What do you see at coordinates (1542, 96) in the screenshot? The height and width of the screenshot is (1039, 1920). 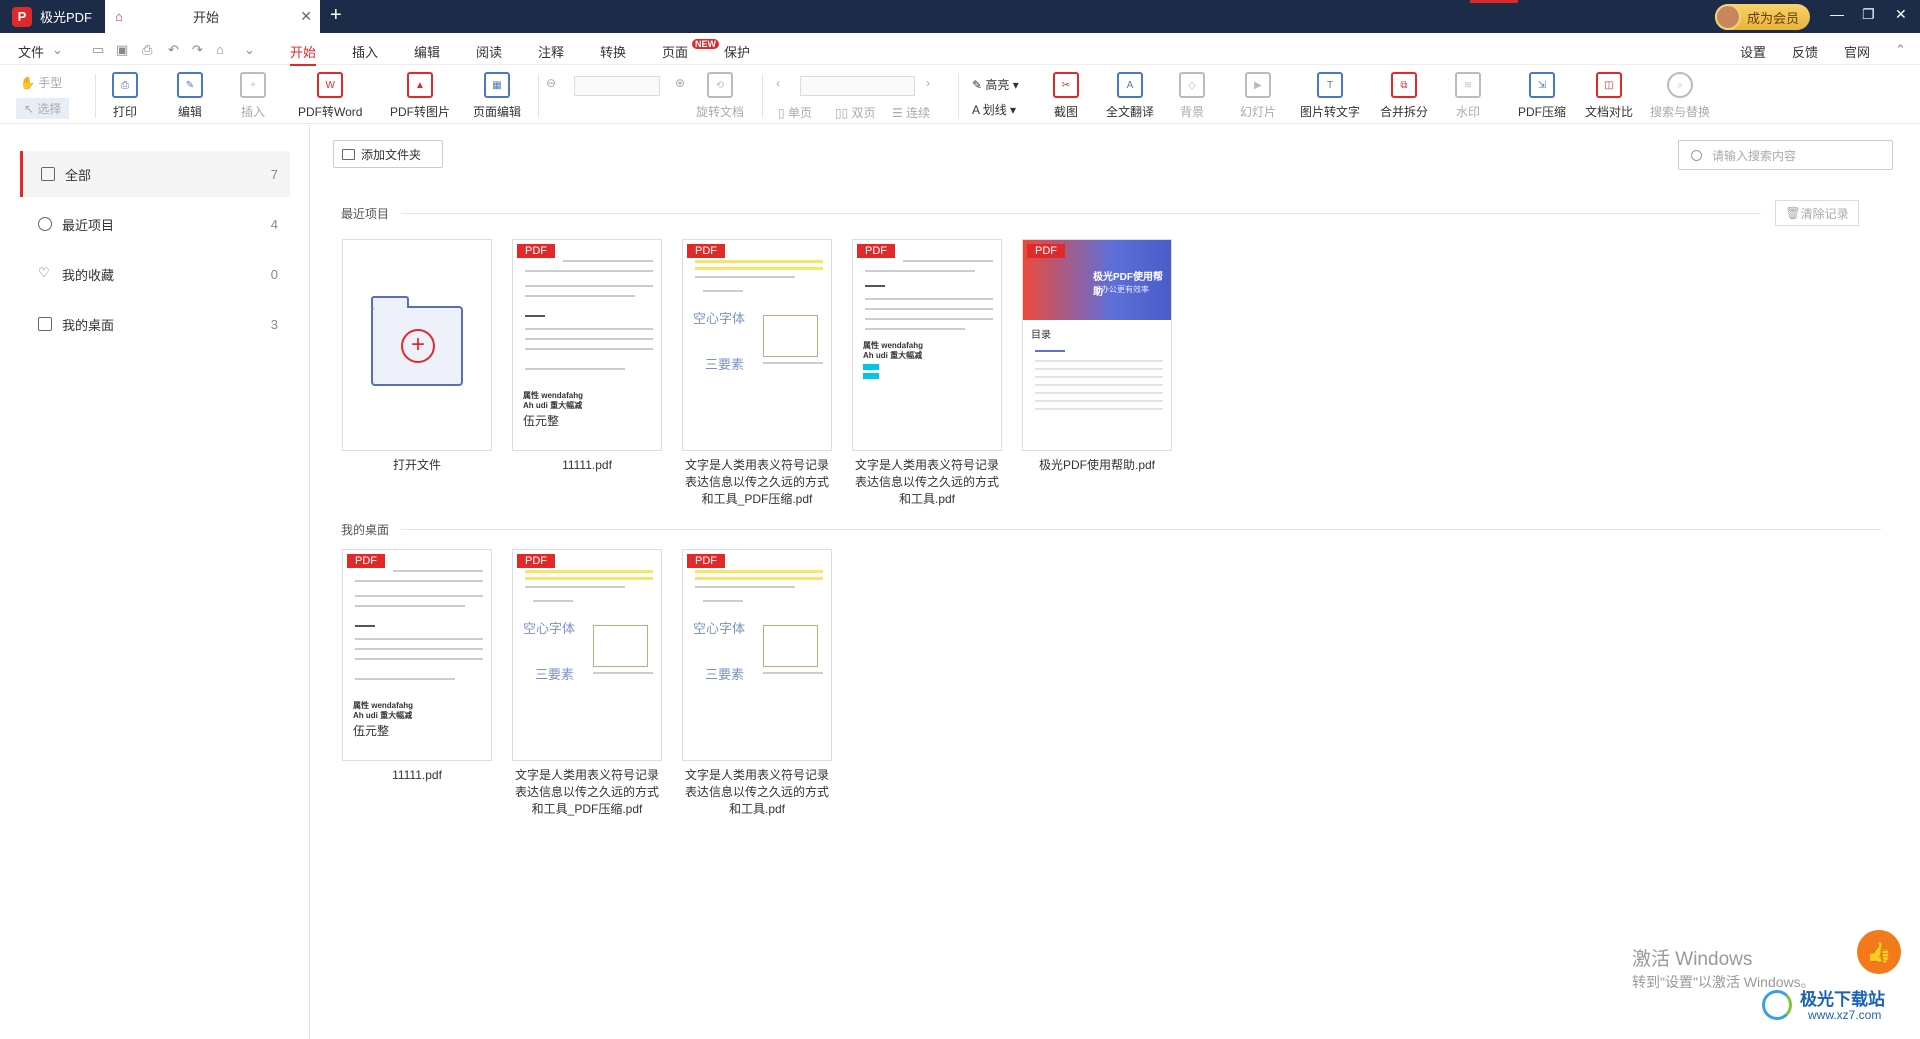 I see `pdf-compress-button: ⇲ PDF压缩` at bounding box center [1542, 96].